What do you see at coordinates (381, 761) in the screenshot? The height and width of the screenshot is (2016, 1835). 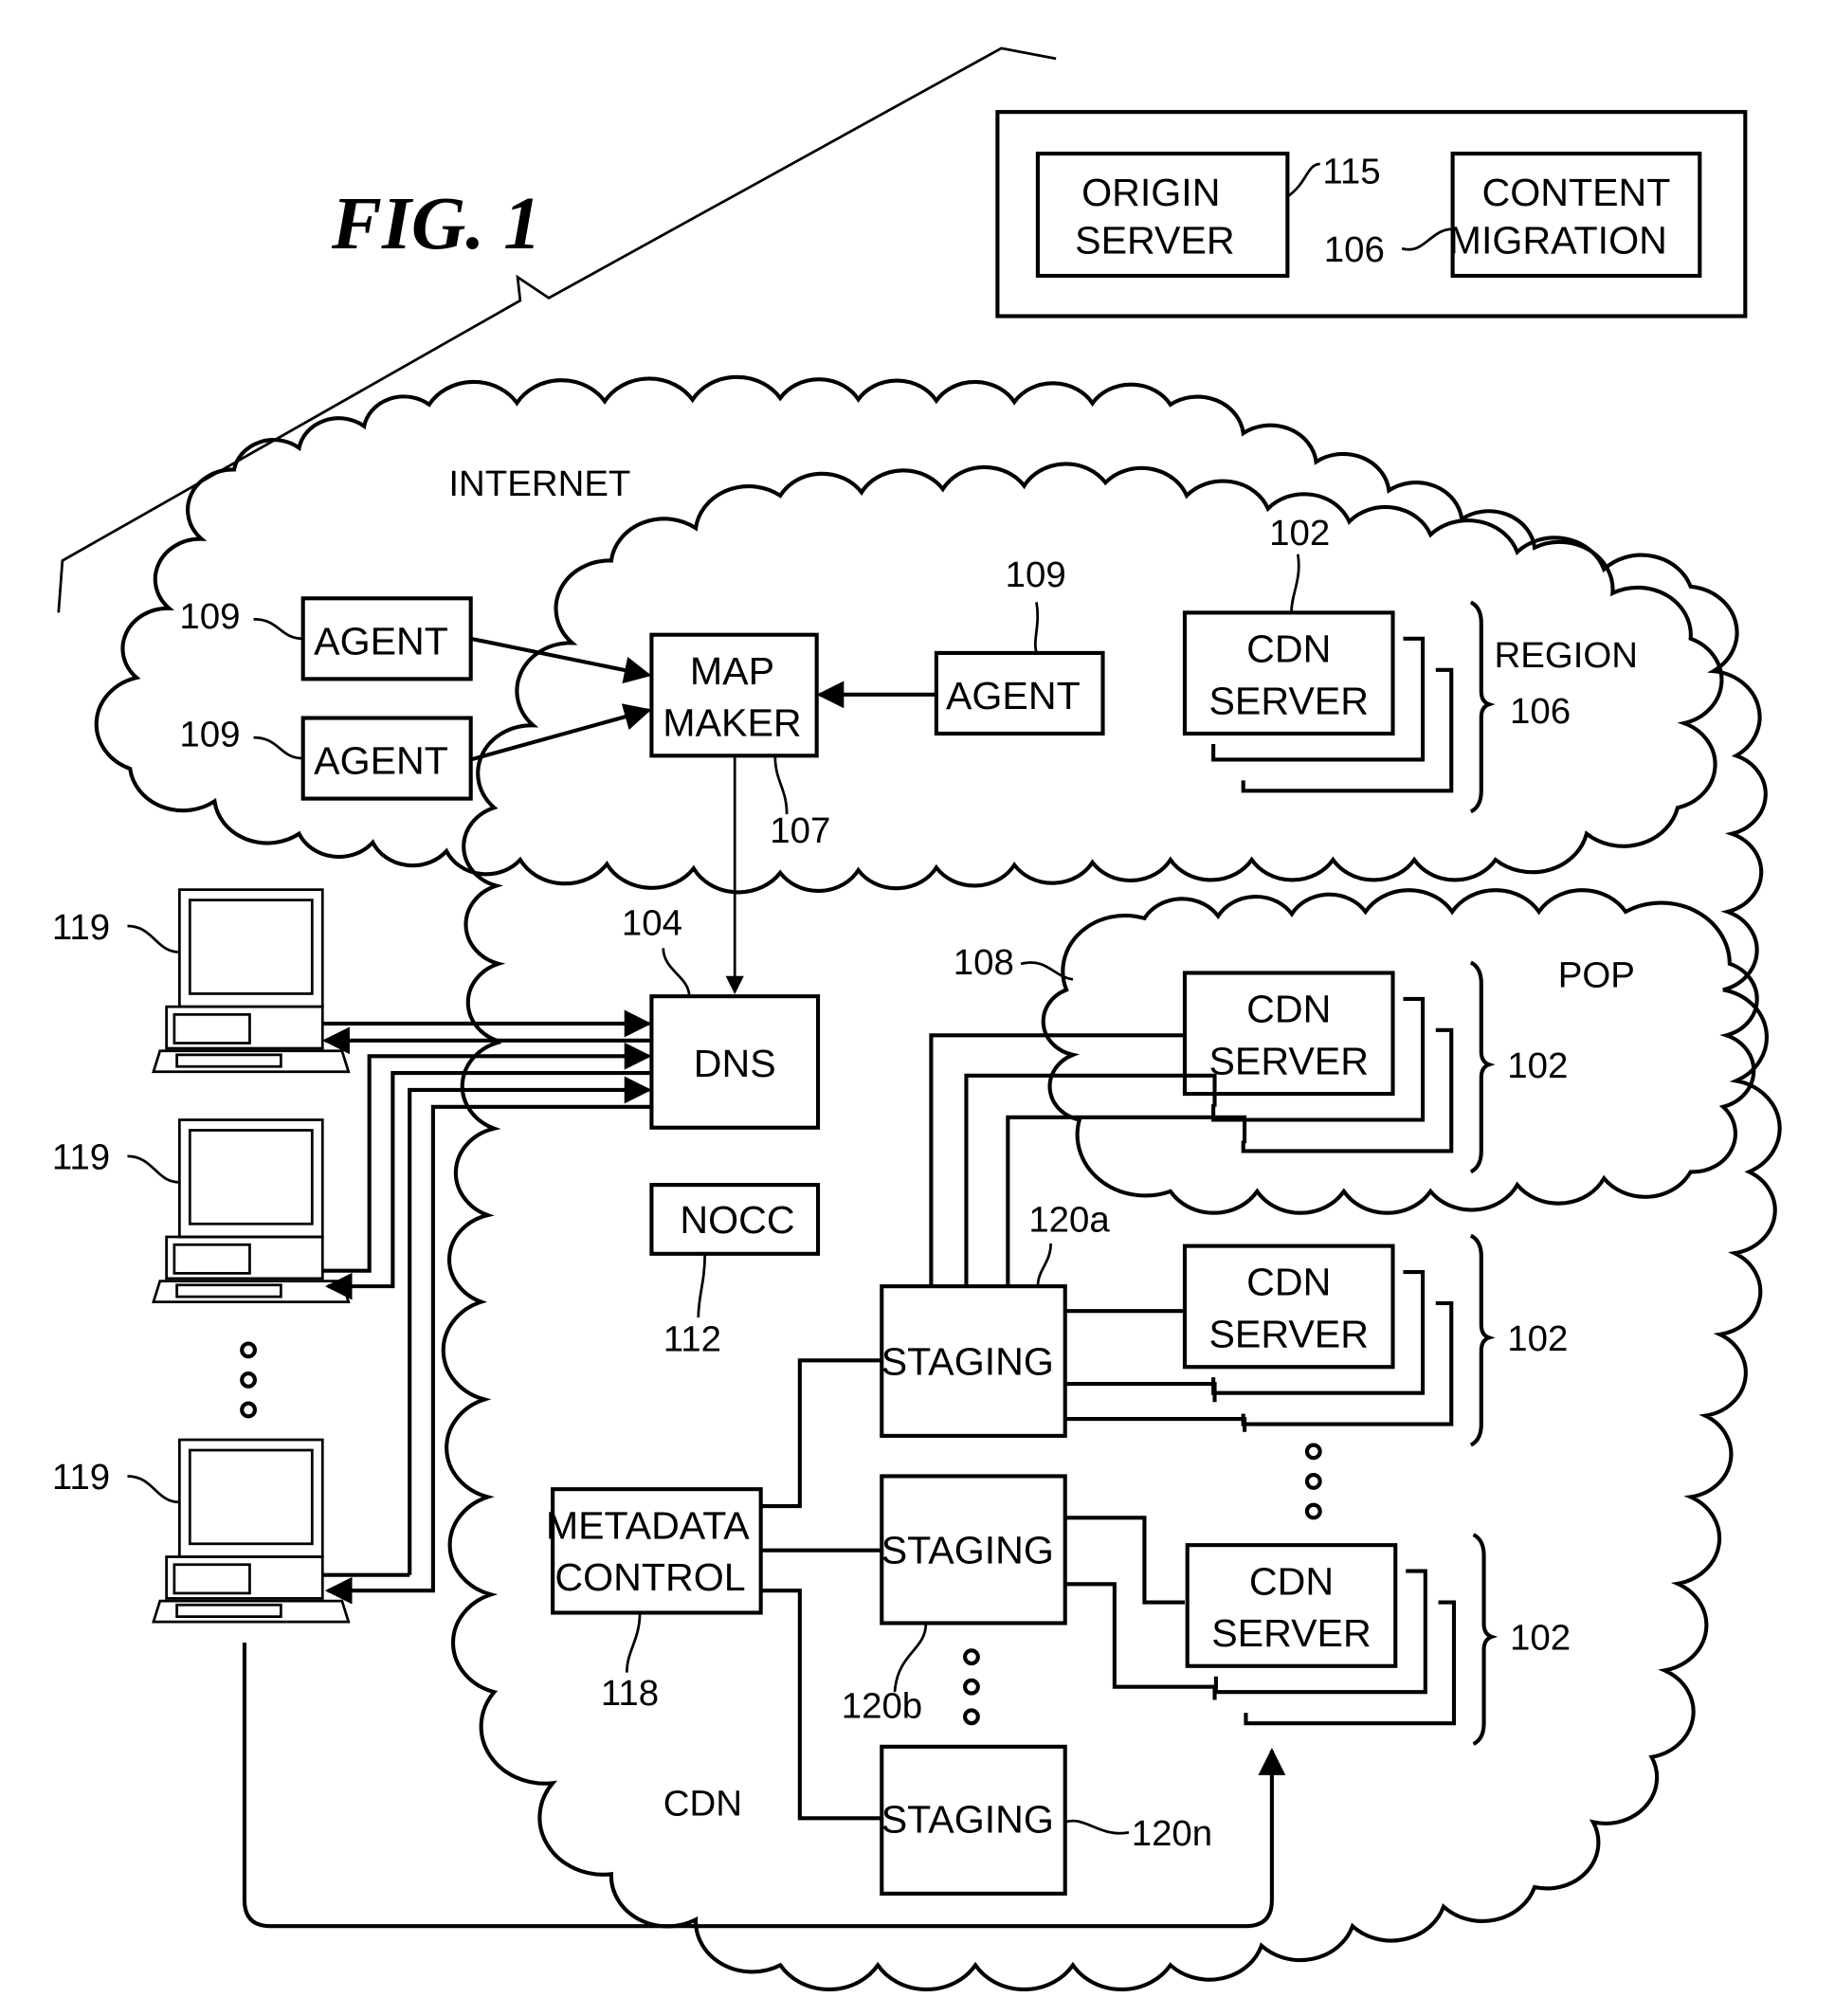 I see `agent-label-2: AGENT` at bounding box center [381, 761].